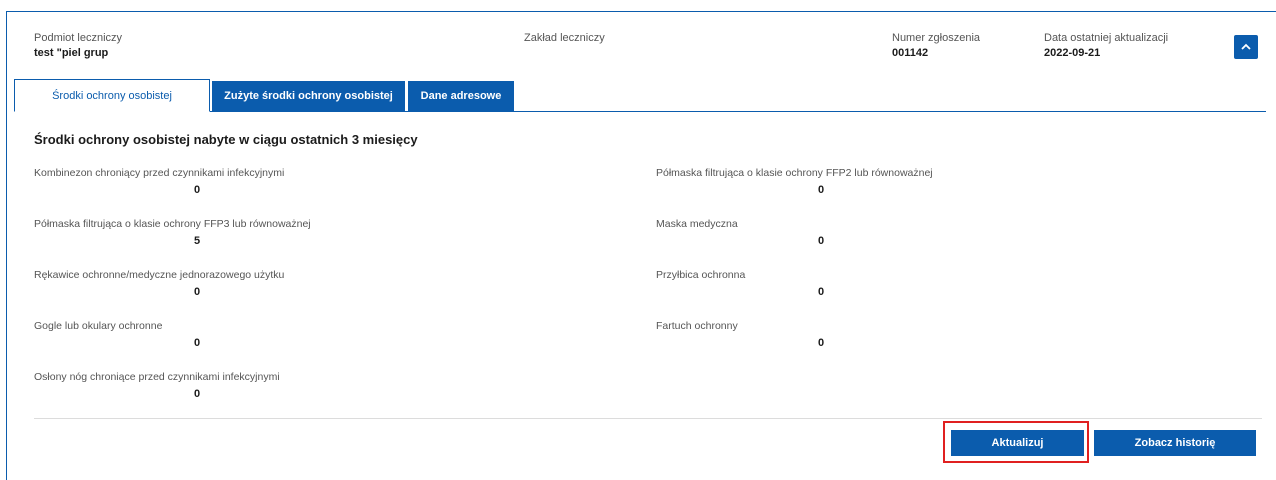 The height and width of the screenshot is (480, 1276). Describe the element at coordinates (112, 95) in the screenshot. I see `tab-srodki-ochrony: Środki ochrony osobistej` at that location.